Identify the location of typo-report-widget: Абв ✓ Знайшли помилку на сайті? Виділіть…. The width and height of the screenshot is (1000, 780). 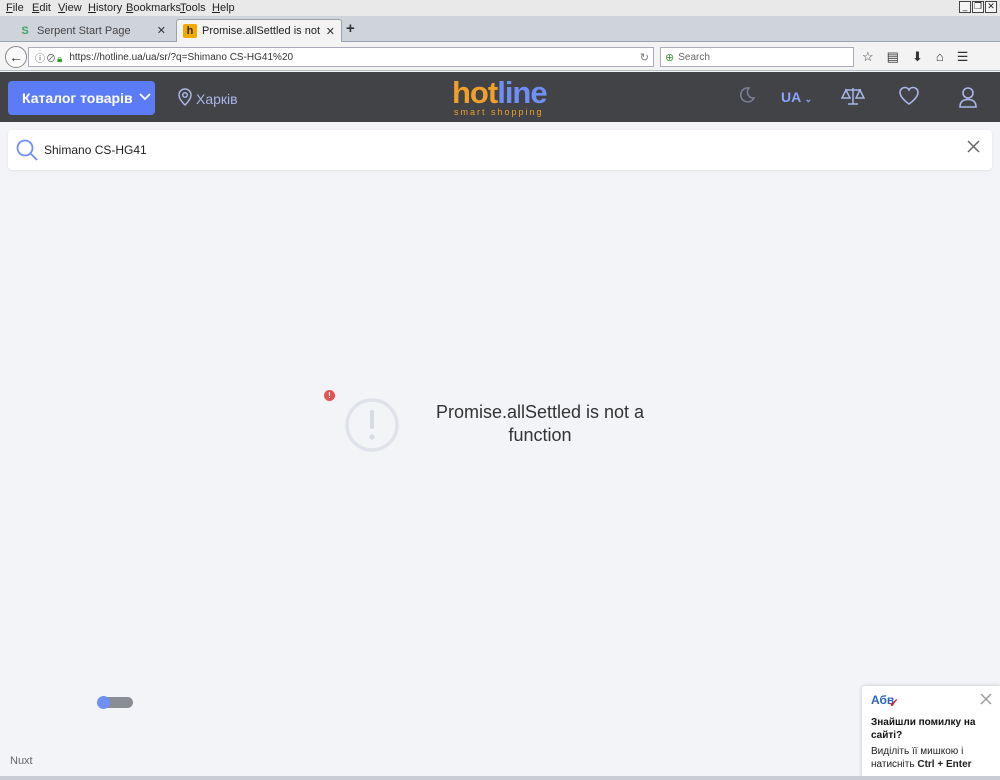
(931, 733).